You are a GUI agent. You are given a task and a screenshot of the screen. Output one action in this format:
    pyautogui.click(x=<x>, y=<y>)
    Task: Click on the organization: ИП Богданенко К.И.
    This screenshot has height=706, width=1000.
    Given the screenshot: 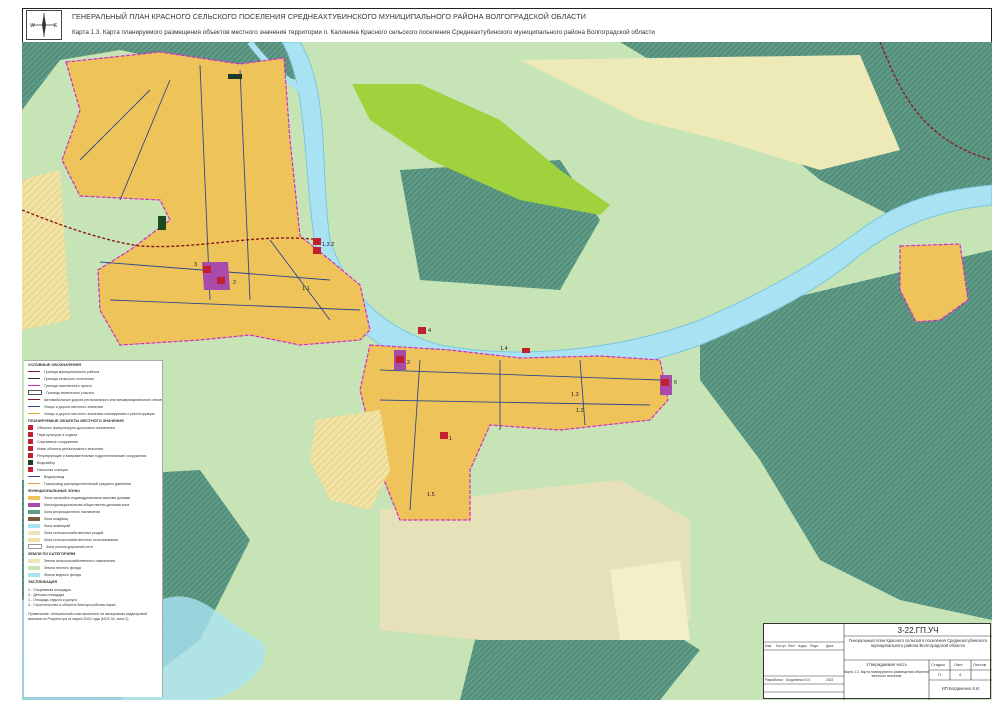 What is the action you would take?
    pyautogui.click(x=961, y=688)
    